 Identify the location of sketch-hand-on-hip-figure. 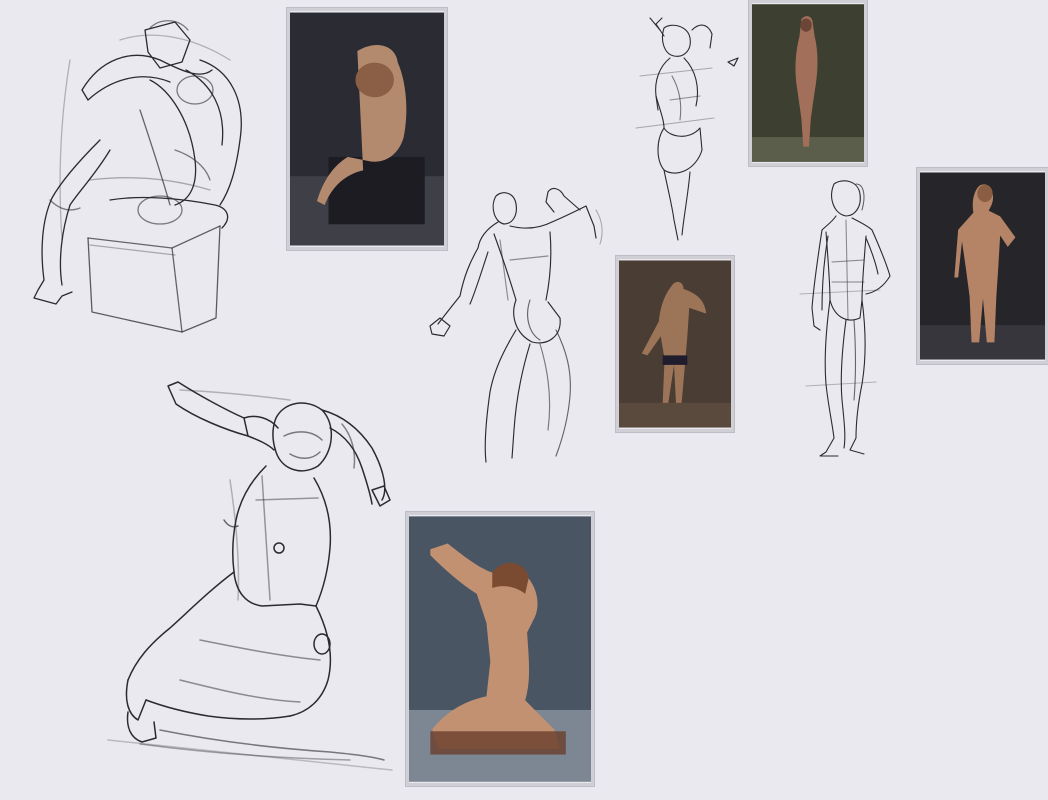
(845, 318).